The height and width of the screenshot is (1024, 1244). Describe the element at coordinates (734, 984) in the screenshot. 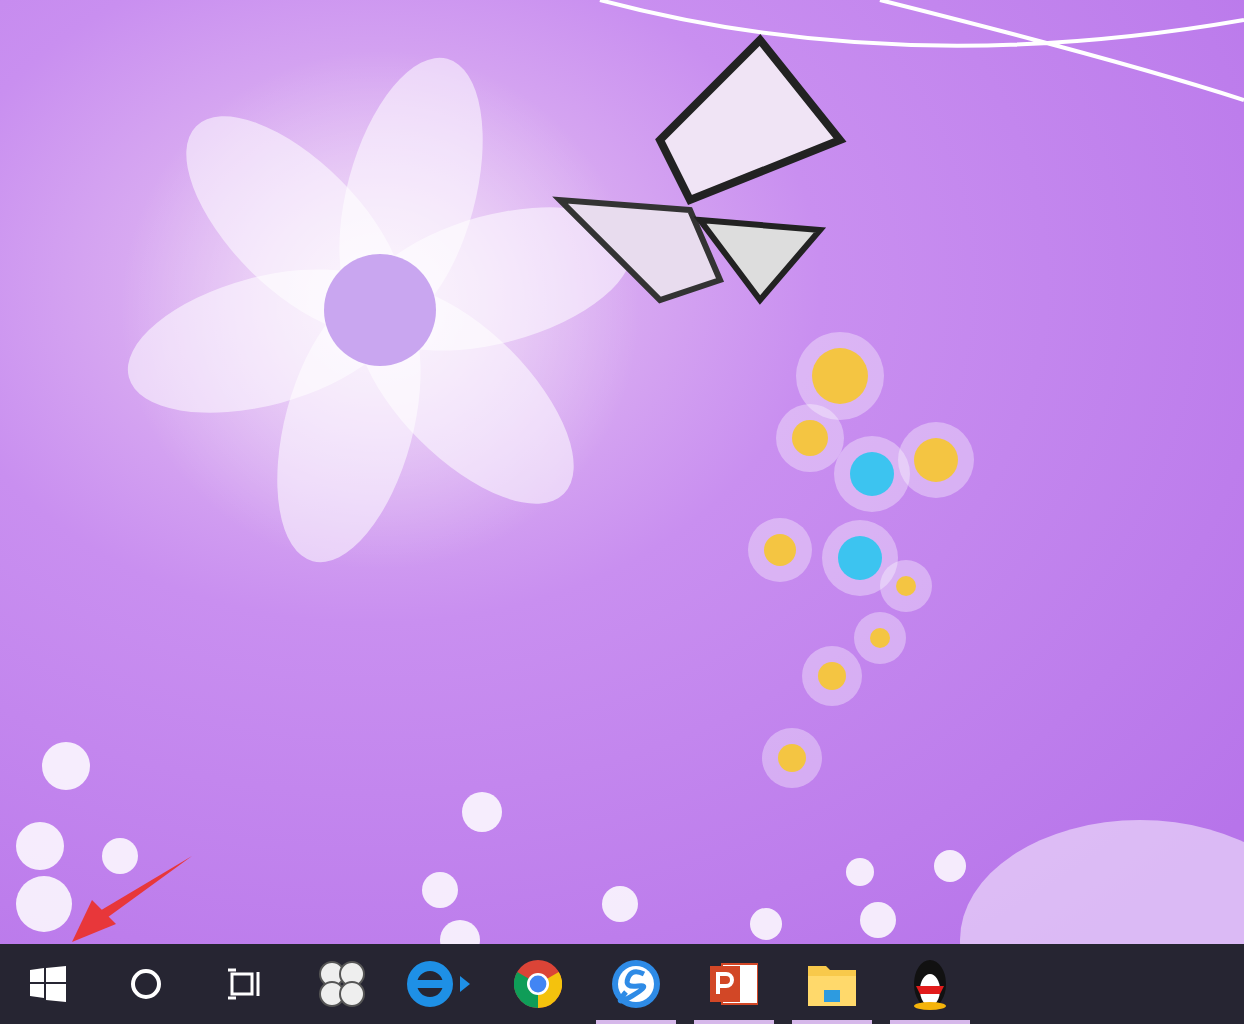

I see `presentation-icon` at that location.